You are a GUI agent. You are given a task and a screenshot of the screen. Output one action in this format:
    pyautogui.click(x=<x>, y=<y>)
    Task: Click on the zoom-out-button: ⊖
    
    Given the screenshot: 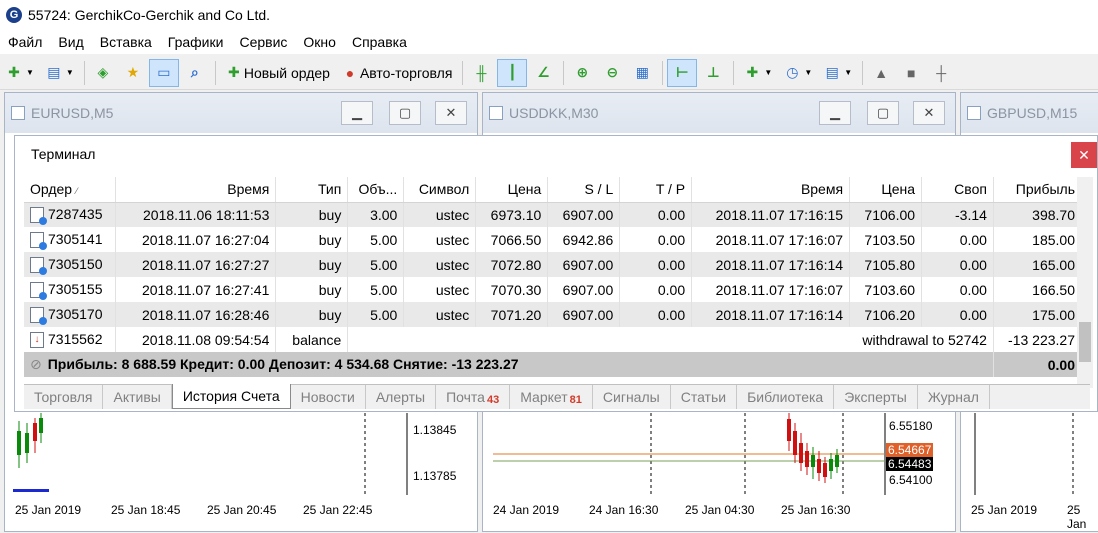 What is the action you would take?
    pyautogui.click(x=612, y=73)
    